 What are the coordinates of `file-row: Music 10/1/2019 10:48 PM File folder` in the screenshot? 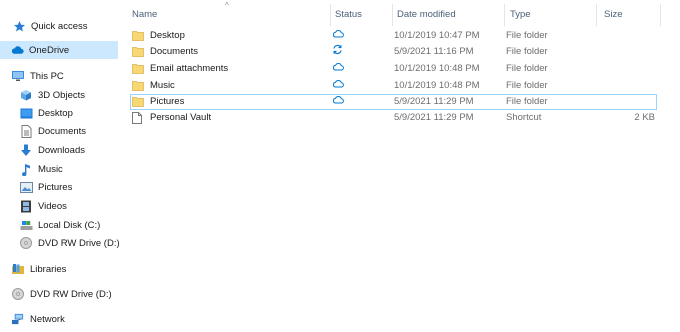 It's located at (393, 86).